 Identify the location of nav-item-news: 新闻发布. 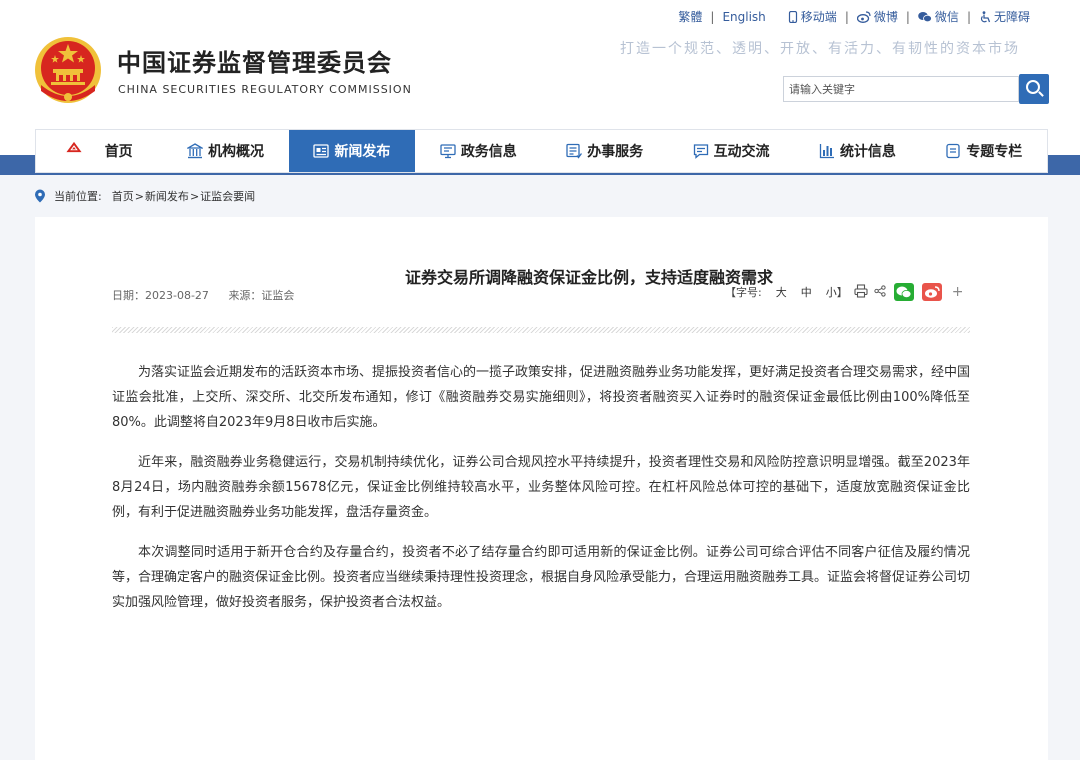
(352, 151).